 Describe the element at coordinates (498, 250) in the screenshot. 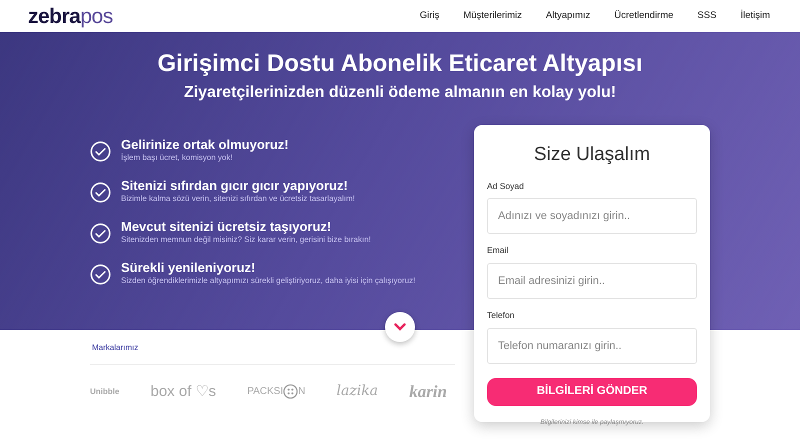

I see `field-label: Email` at that location.